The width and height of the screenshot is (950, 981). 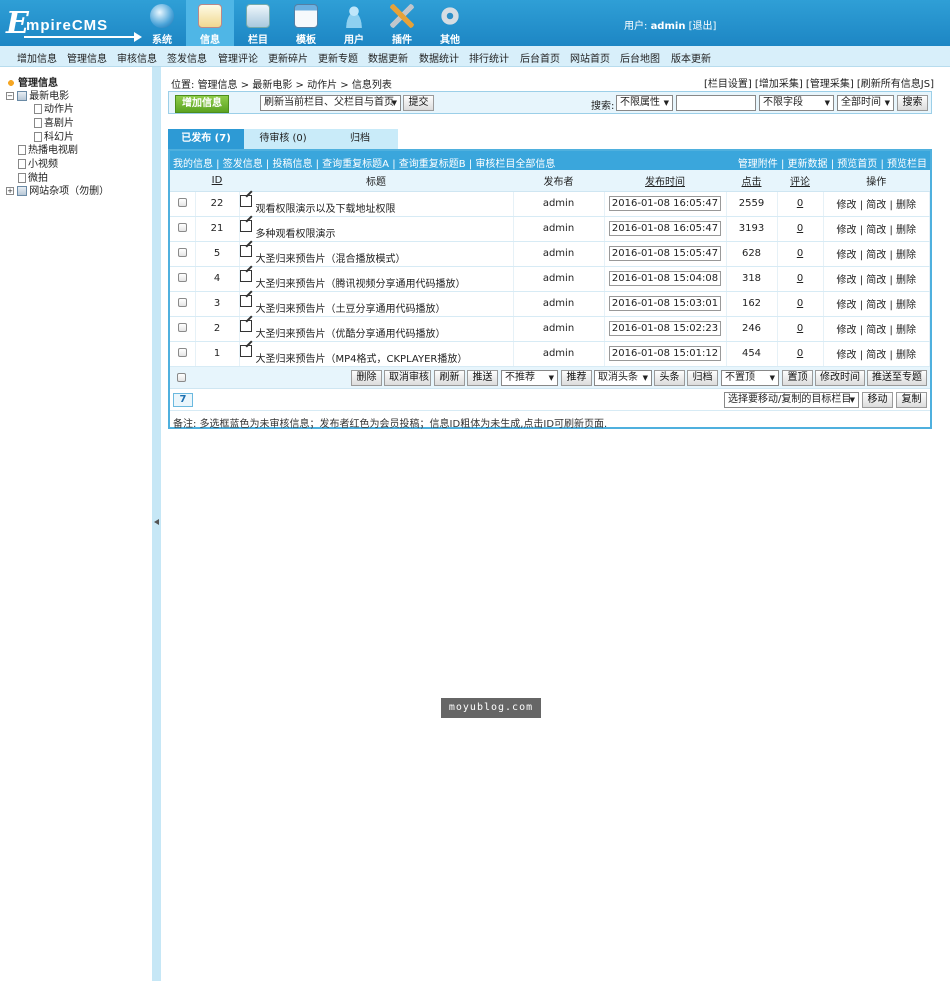 I want to click on select-all-checkbox, so click(x=181, y=377).